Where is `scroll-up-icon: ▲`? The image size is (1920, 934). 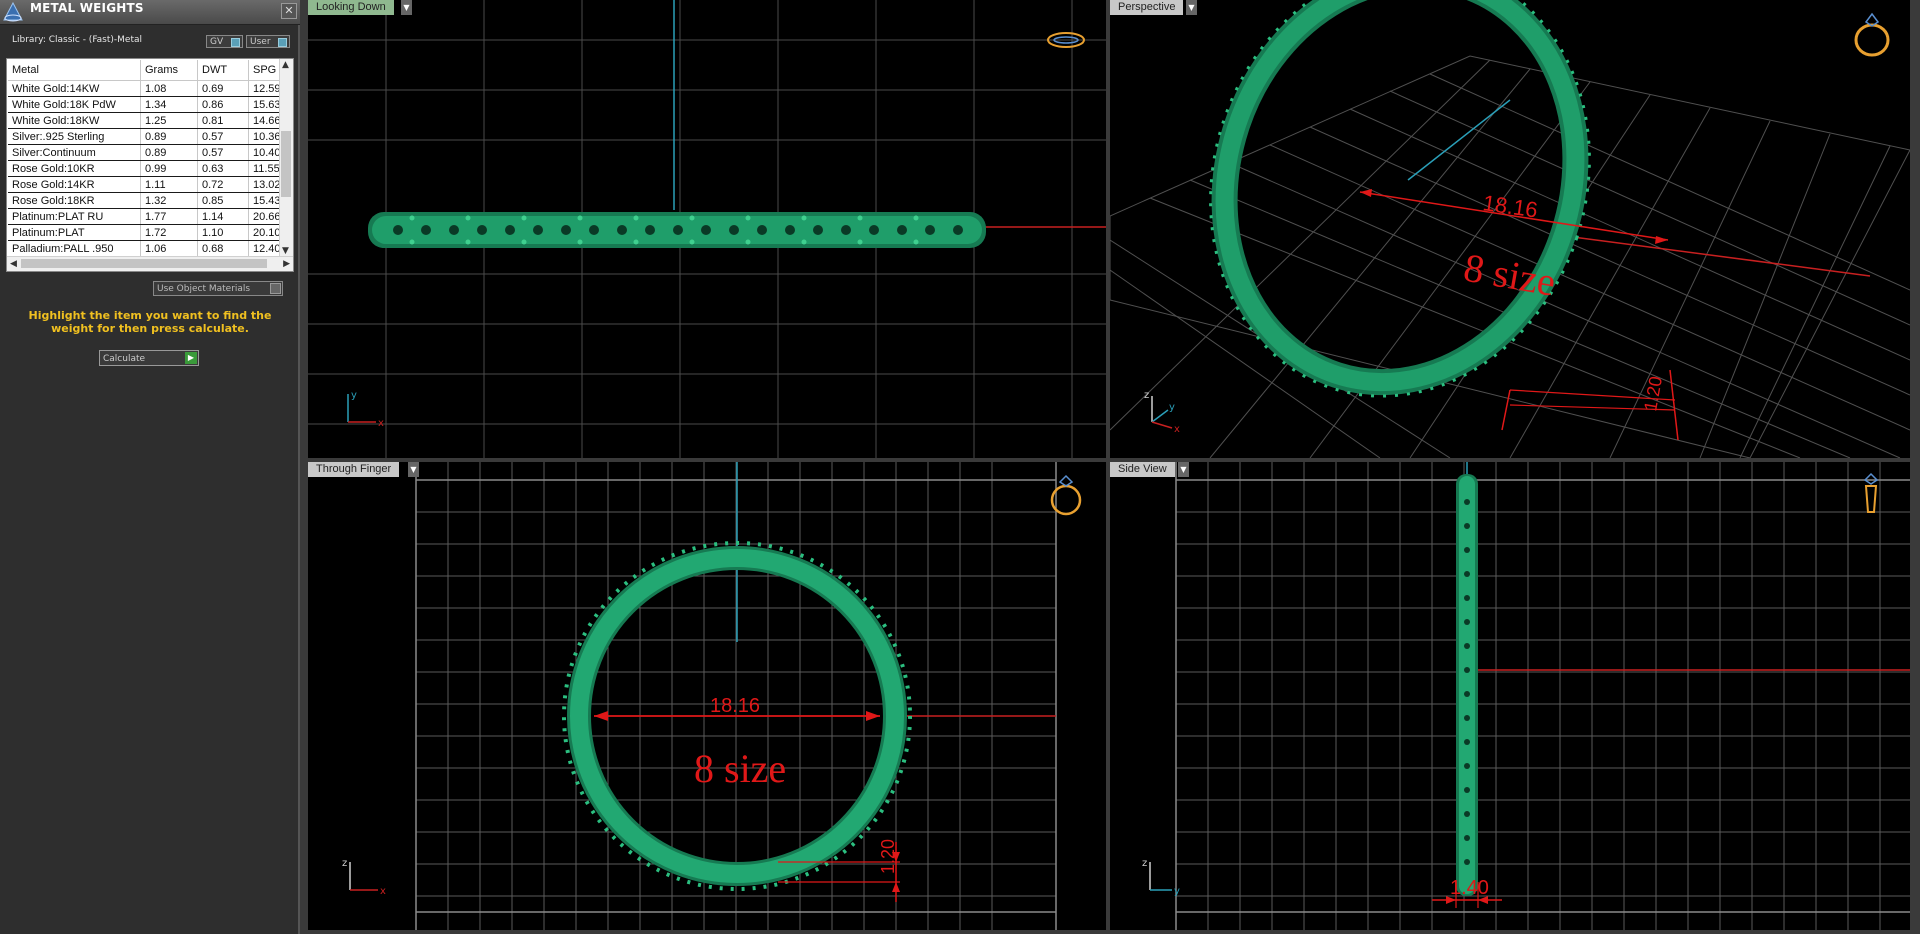 scroll-up-icon: ▲ is located at coordinates (285, 65).